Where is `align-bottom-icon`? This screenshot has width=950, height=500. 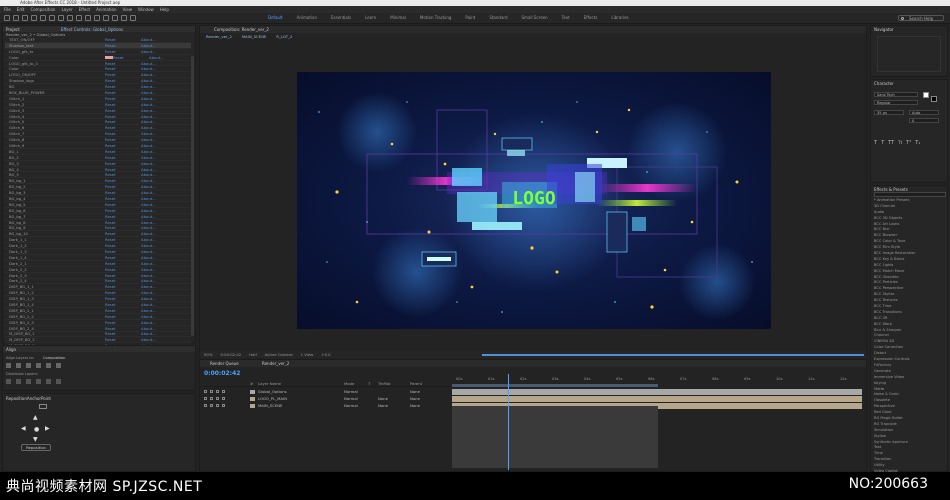 align-bottom-icon is located at coordinates (58, 365).